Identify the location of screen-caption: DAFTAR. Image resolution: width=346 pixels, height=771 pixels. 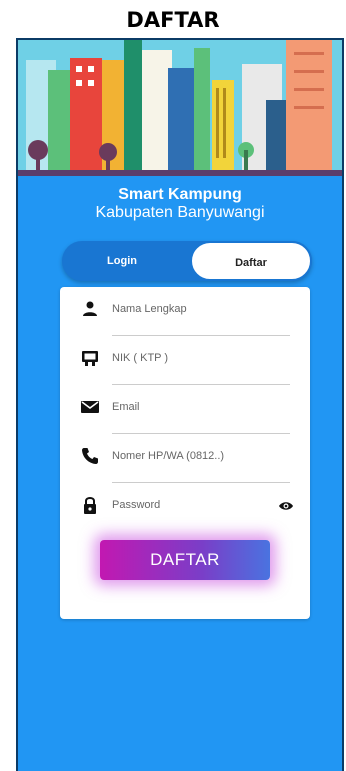
(173, 20).